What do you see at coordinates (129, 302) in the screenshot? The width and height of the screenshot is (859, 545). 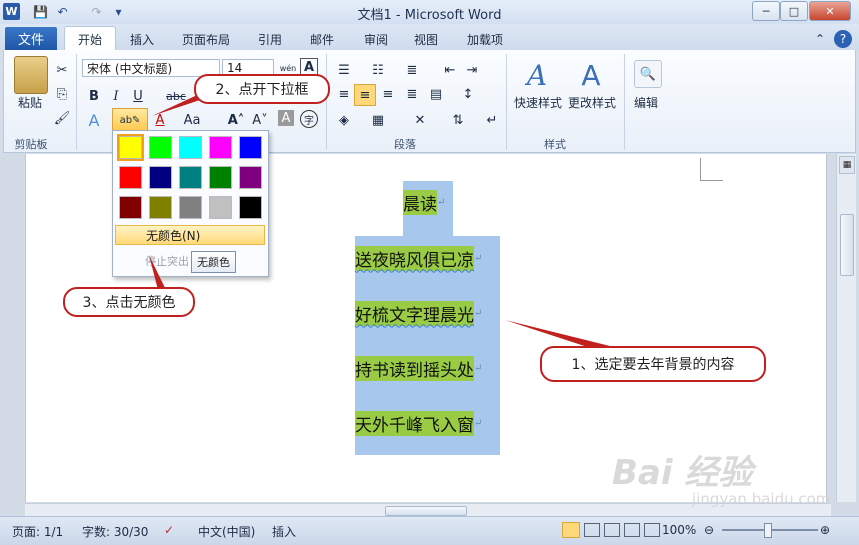 I see `callout-step3: 3、点击无颜色` at bounding box center [129, 302].